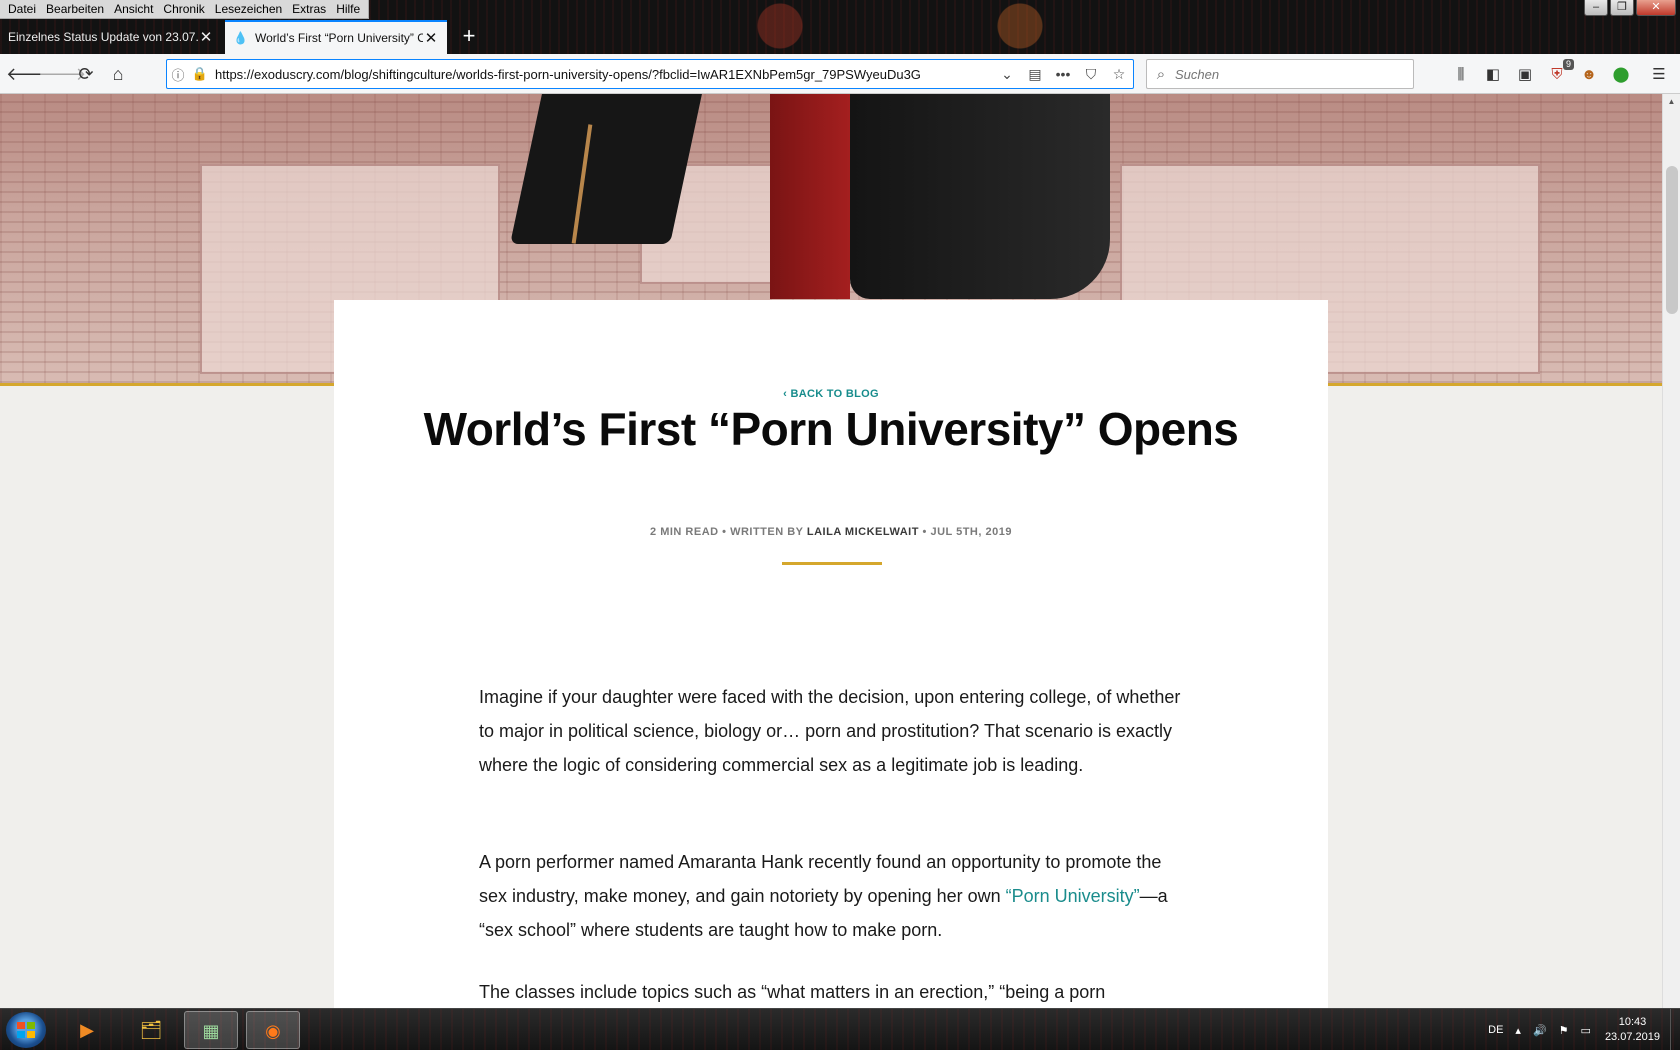 The image size is (1680, 1050). Describe the element at coordinates (840, 1029) in the screenshot. I see `windows-taskbar: ▶ 🗂 ▦ ◉ DE ▴ 🔊 ⚑ ▭ 10:43 23.07.2019` at that location.